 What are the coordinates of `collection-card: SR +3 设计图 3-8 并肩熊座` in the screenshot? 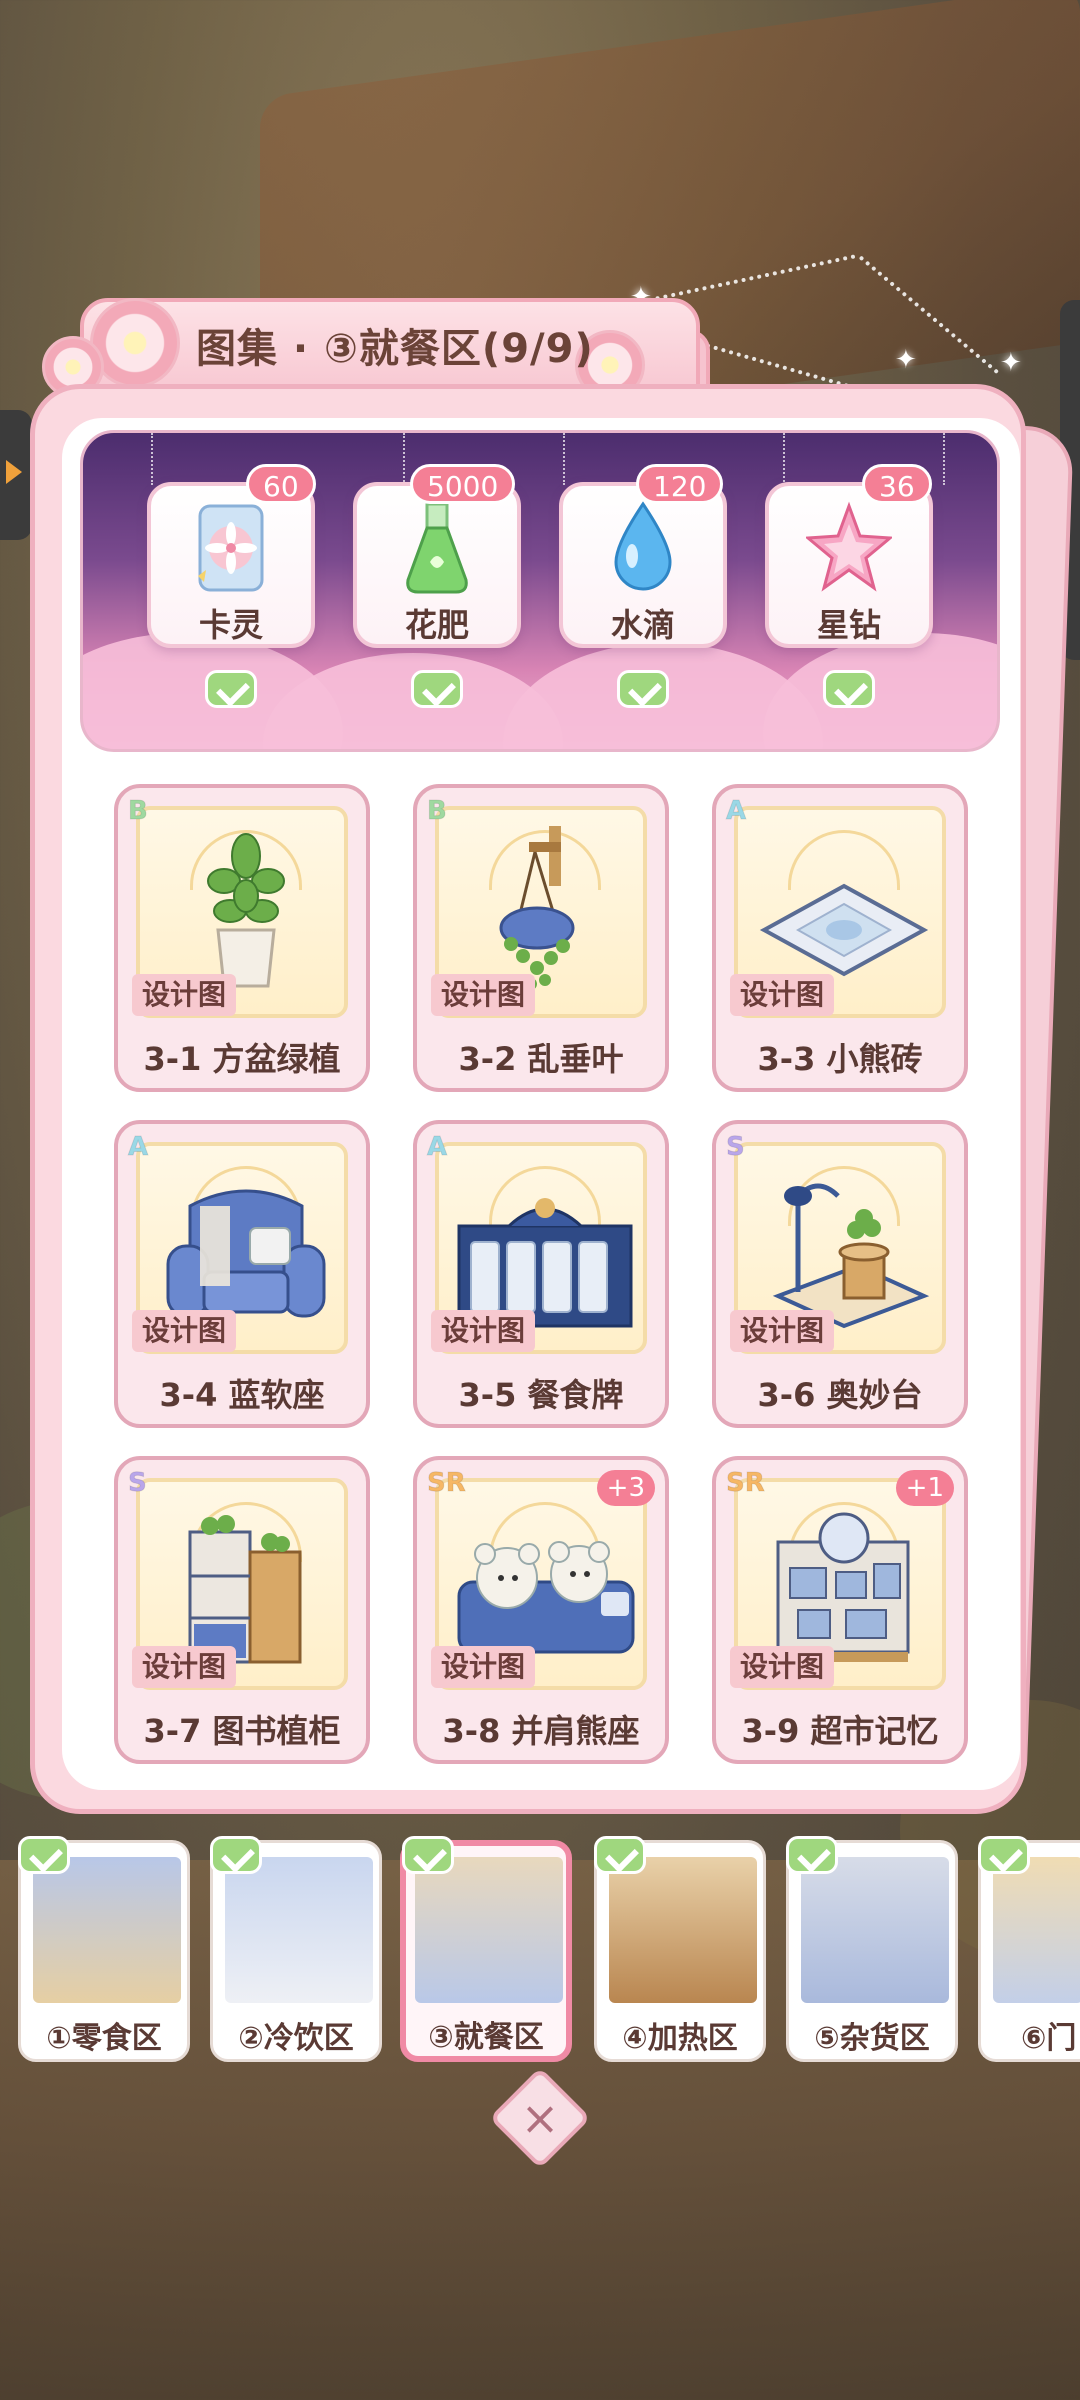 It's located at (541, 1610).